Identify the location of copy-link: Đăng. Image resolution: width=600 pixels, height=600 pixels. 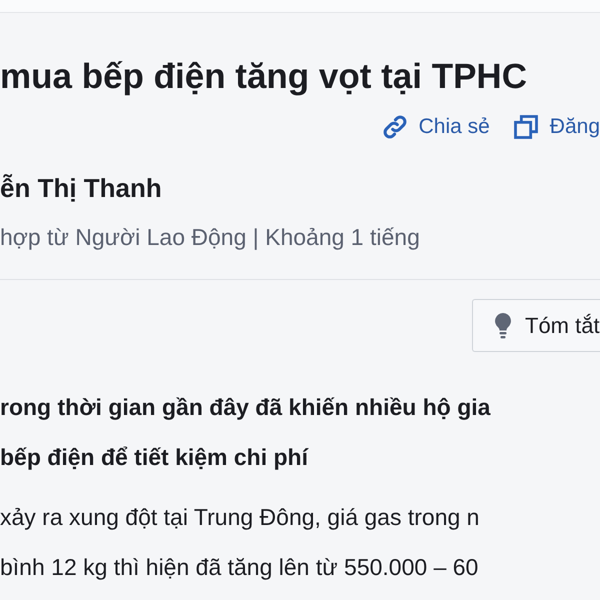
(556, 127).